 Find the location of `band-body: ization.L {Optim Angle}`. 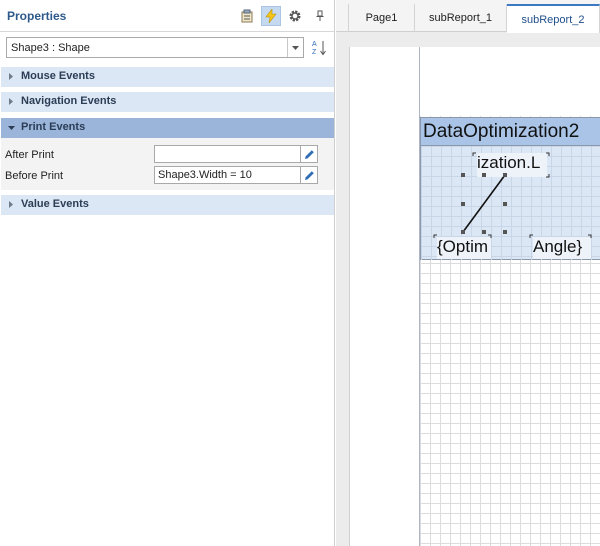

band-body: ization.L {Optim Angle} is located at coordinates (510, 203).